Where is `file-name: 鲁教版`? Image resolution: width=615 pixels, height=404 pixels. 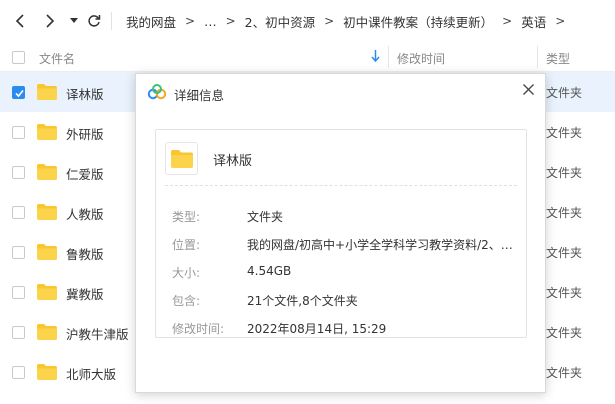
file-name: 鲁教版 is located at coordinates (85, 253).